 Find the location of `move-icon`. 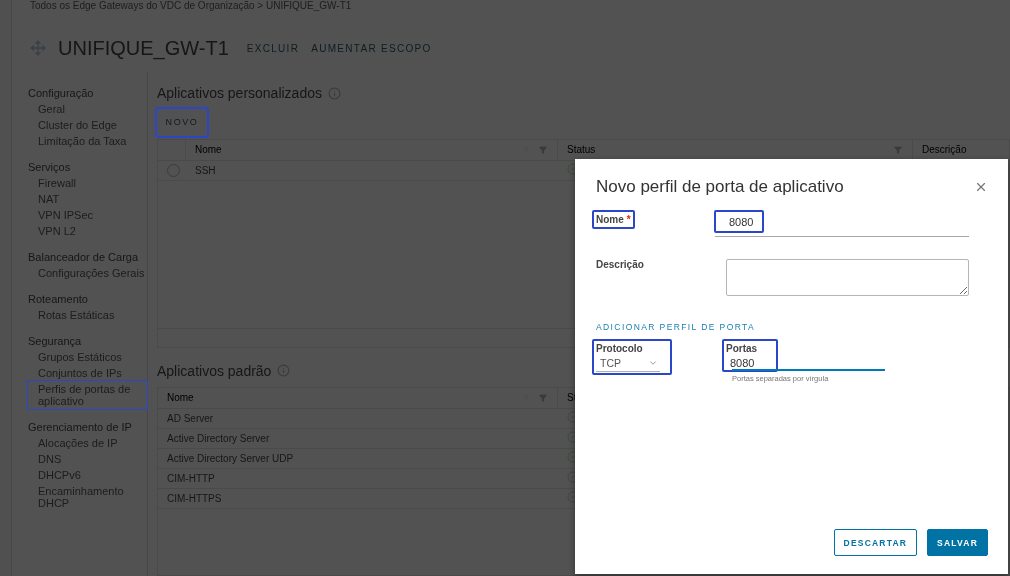

move-icon is located at coordinates (38, 48).